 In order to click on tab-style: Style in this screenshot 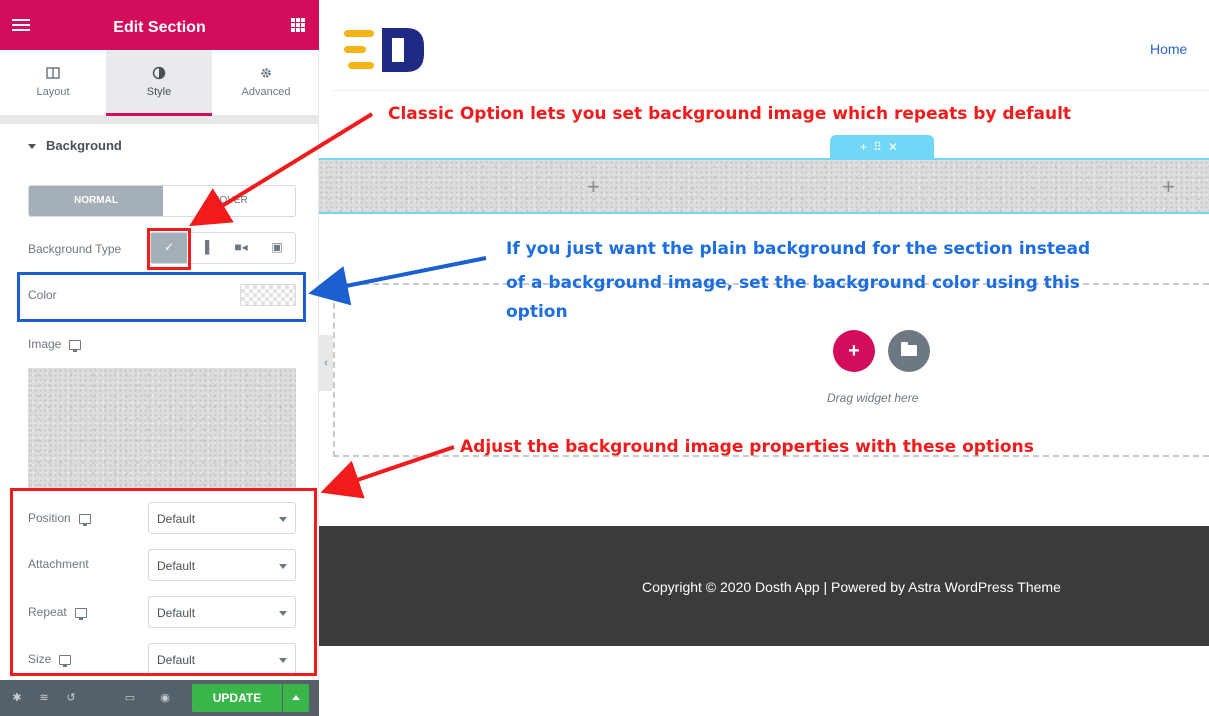, I will do `click(159, 83)`.